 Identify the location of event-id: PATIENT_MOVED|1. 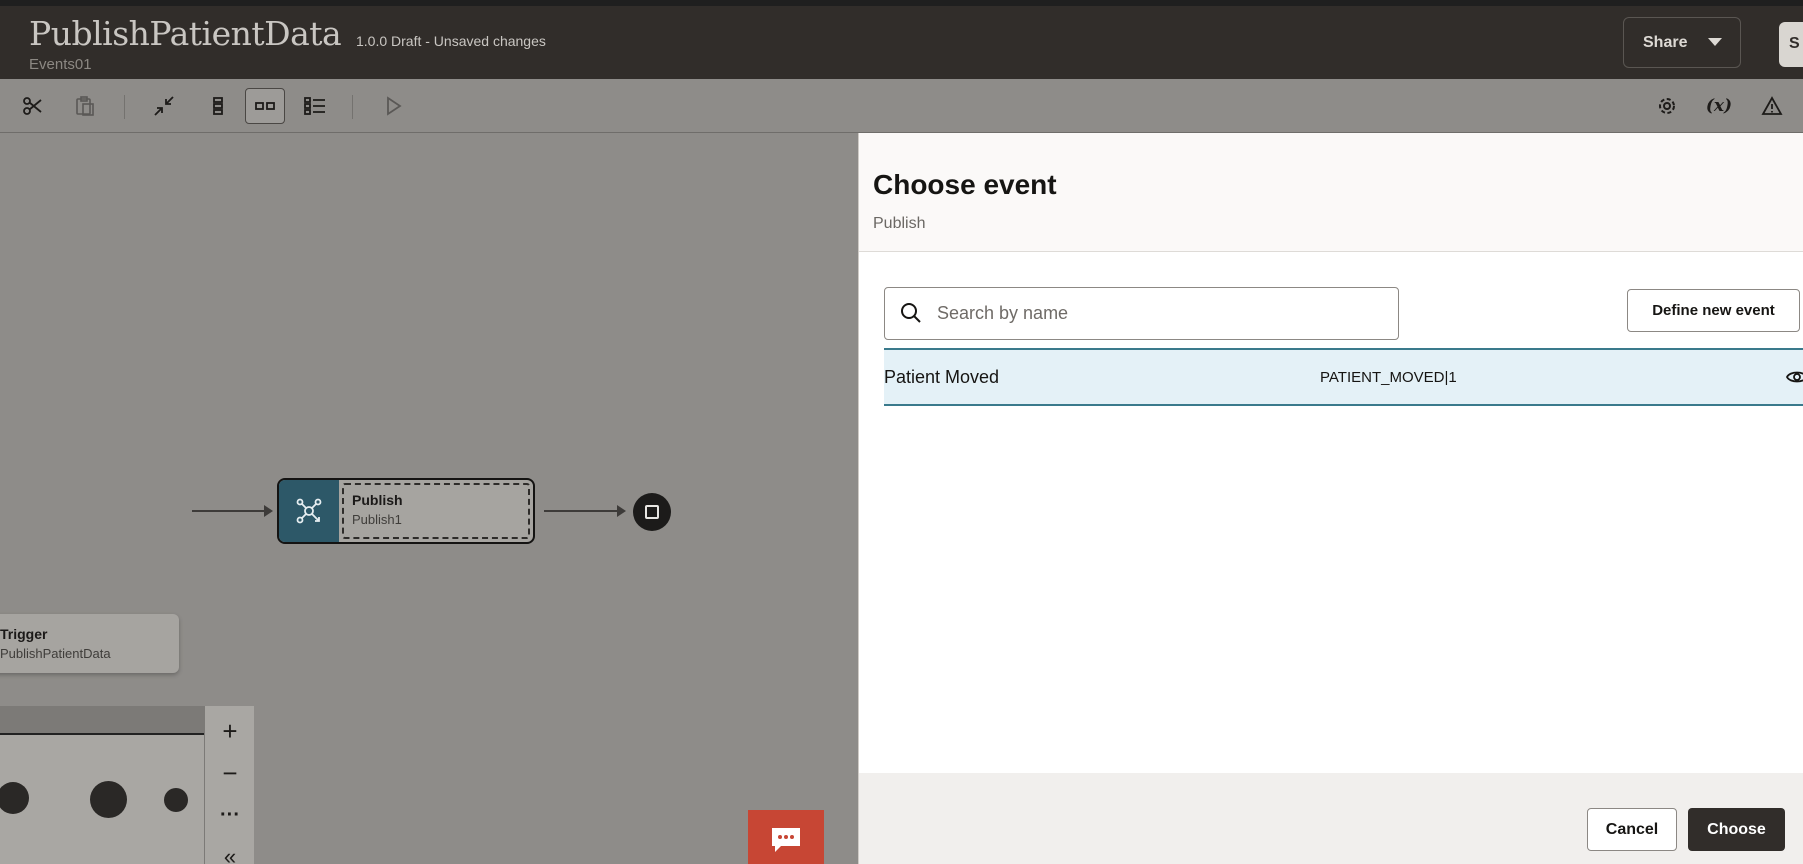
(1388, 377).